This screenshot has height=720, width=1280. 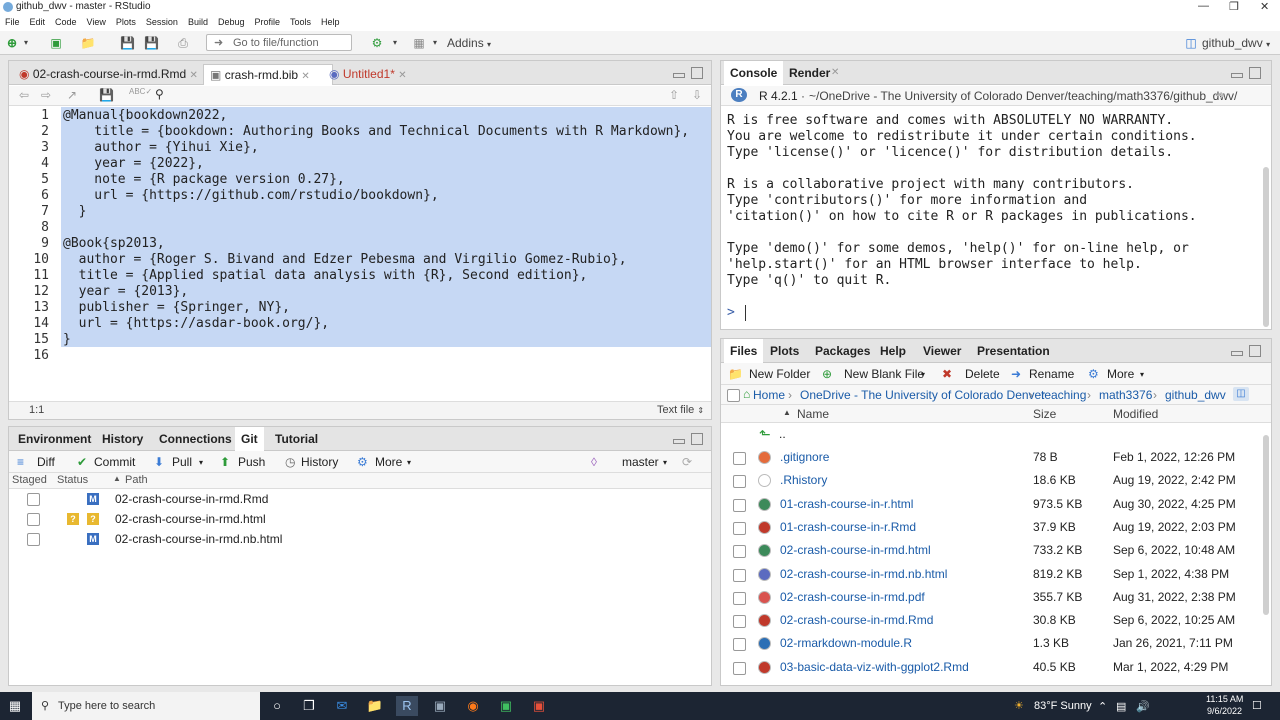 I want to click on tab-render: Render, so click(x=809, y=73).